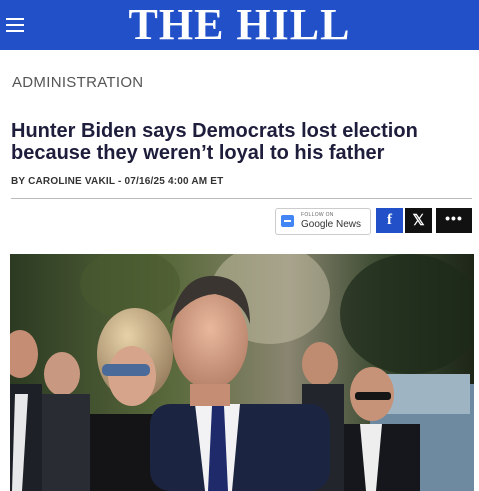 The height and width of the screenshot is (491, 479). What do you see at coordinates (241, 198) in the screenshot?
I see `divider` at bounding box center [241, 198].